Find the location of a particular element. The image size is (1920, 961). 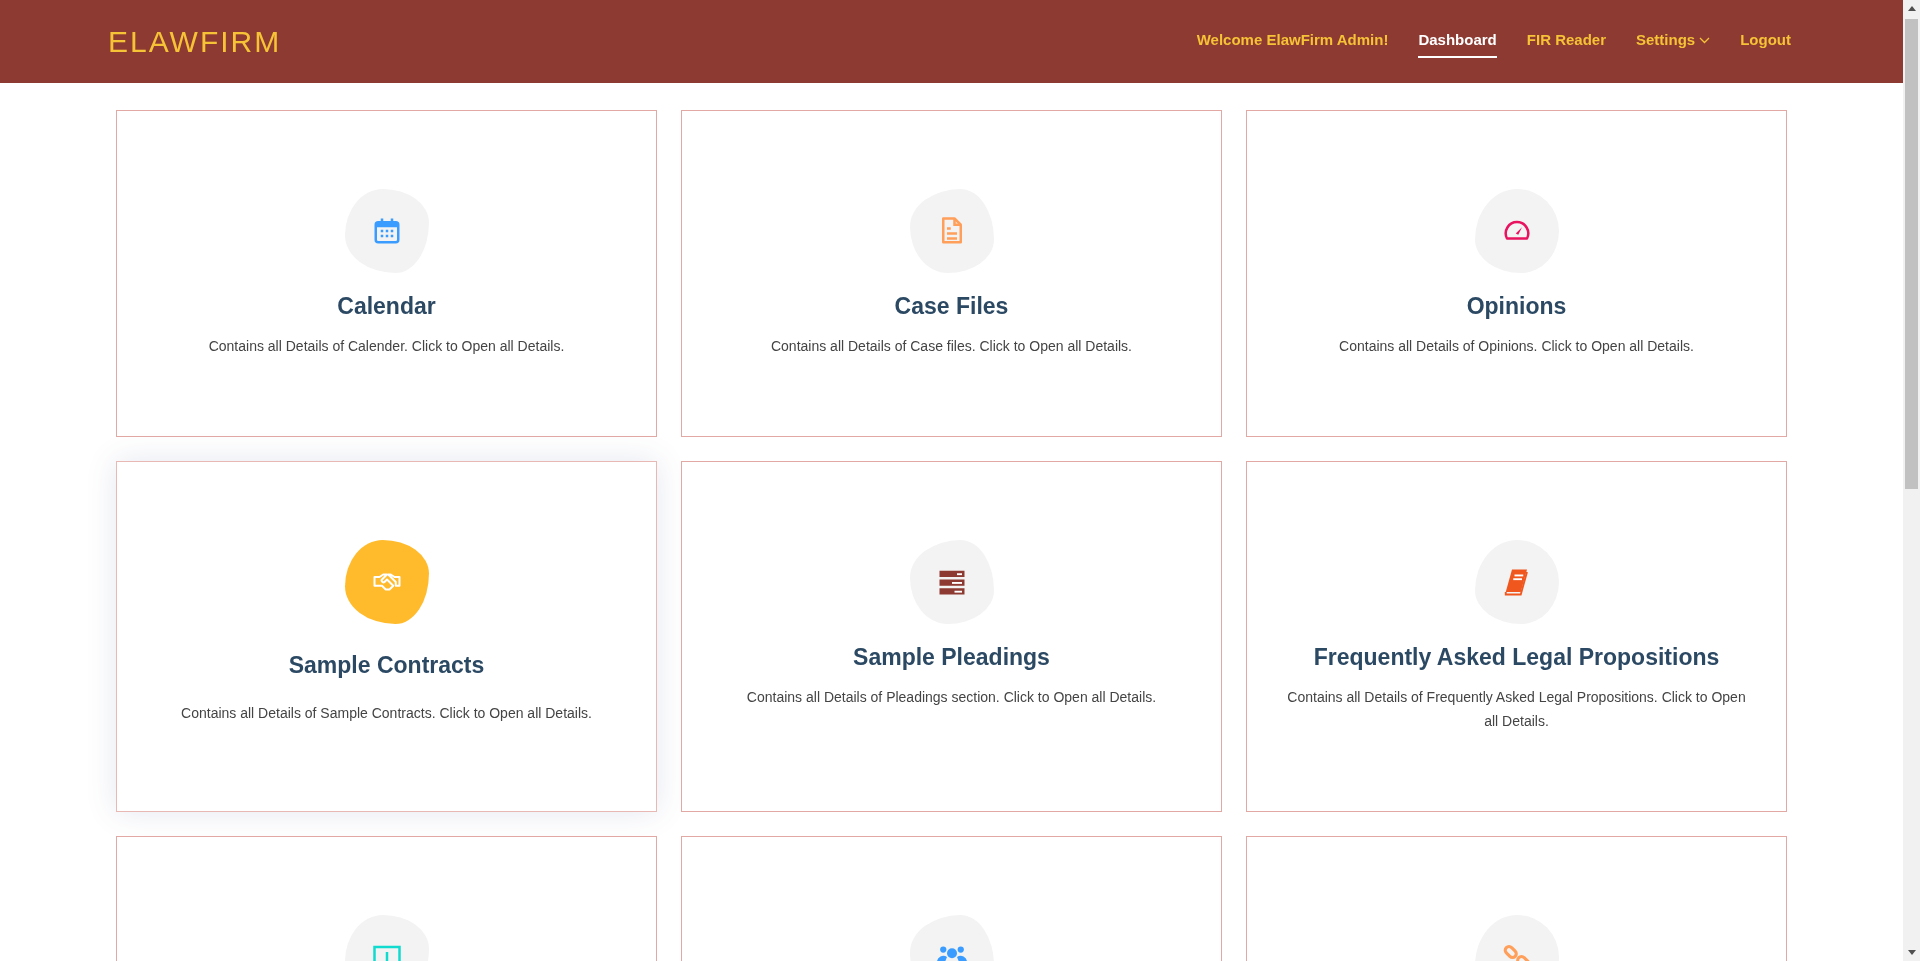

card-title: Frequently Asked Legal Propositions is located at coordinates (1516, 657).